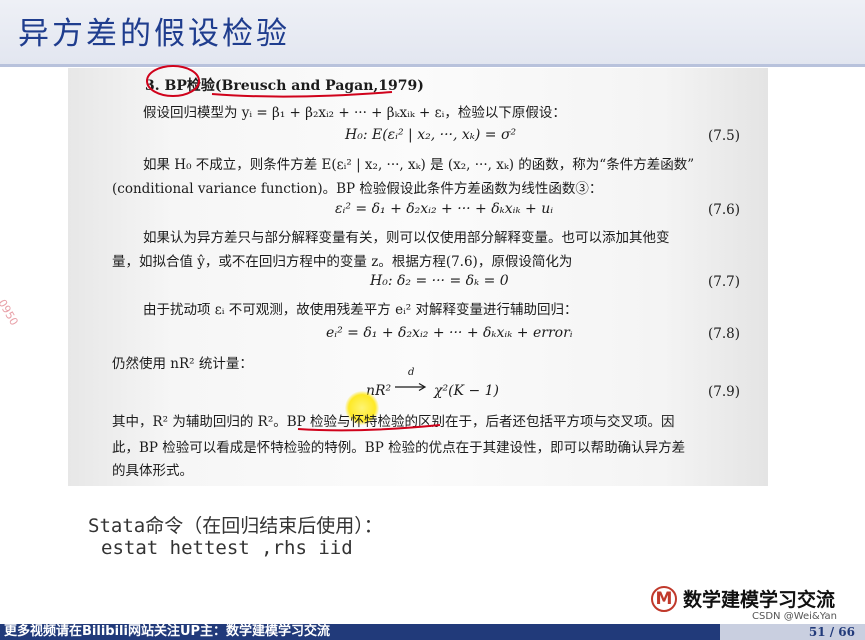 This screenshot has height=640, width=865. I want to click on heading-number: 3., so click(152, 86).